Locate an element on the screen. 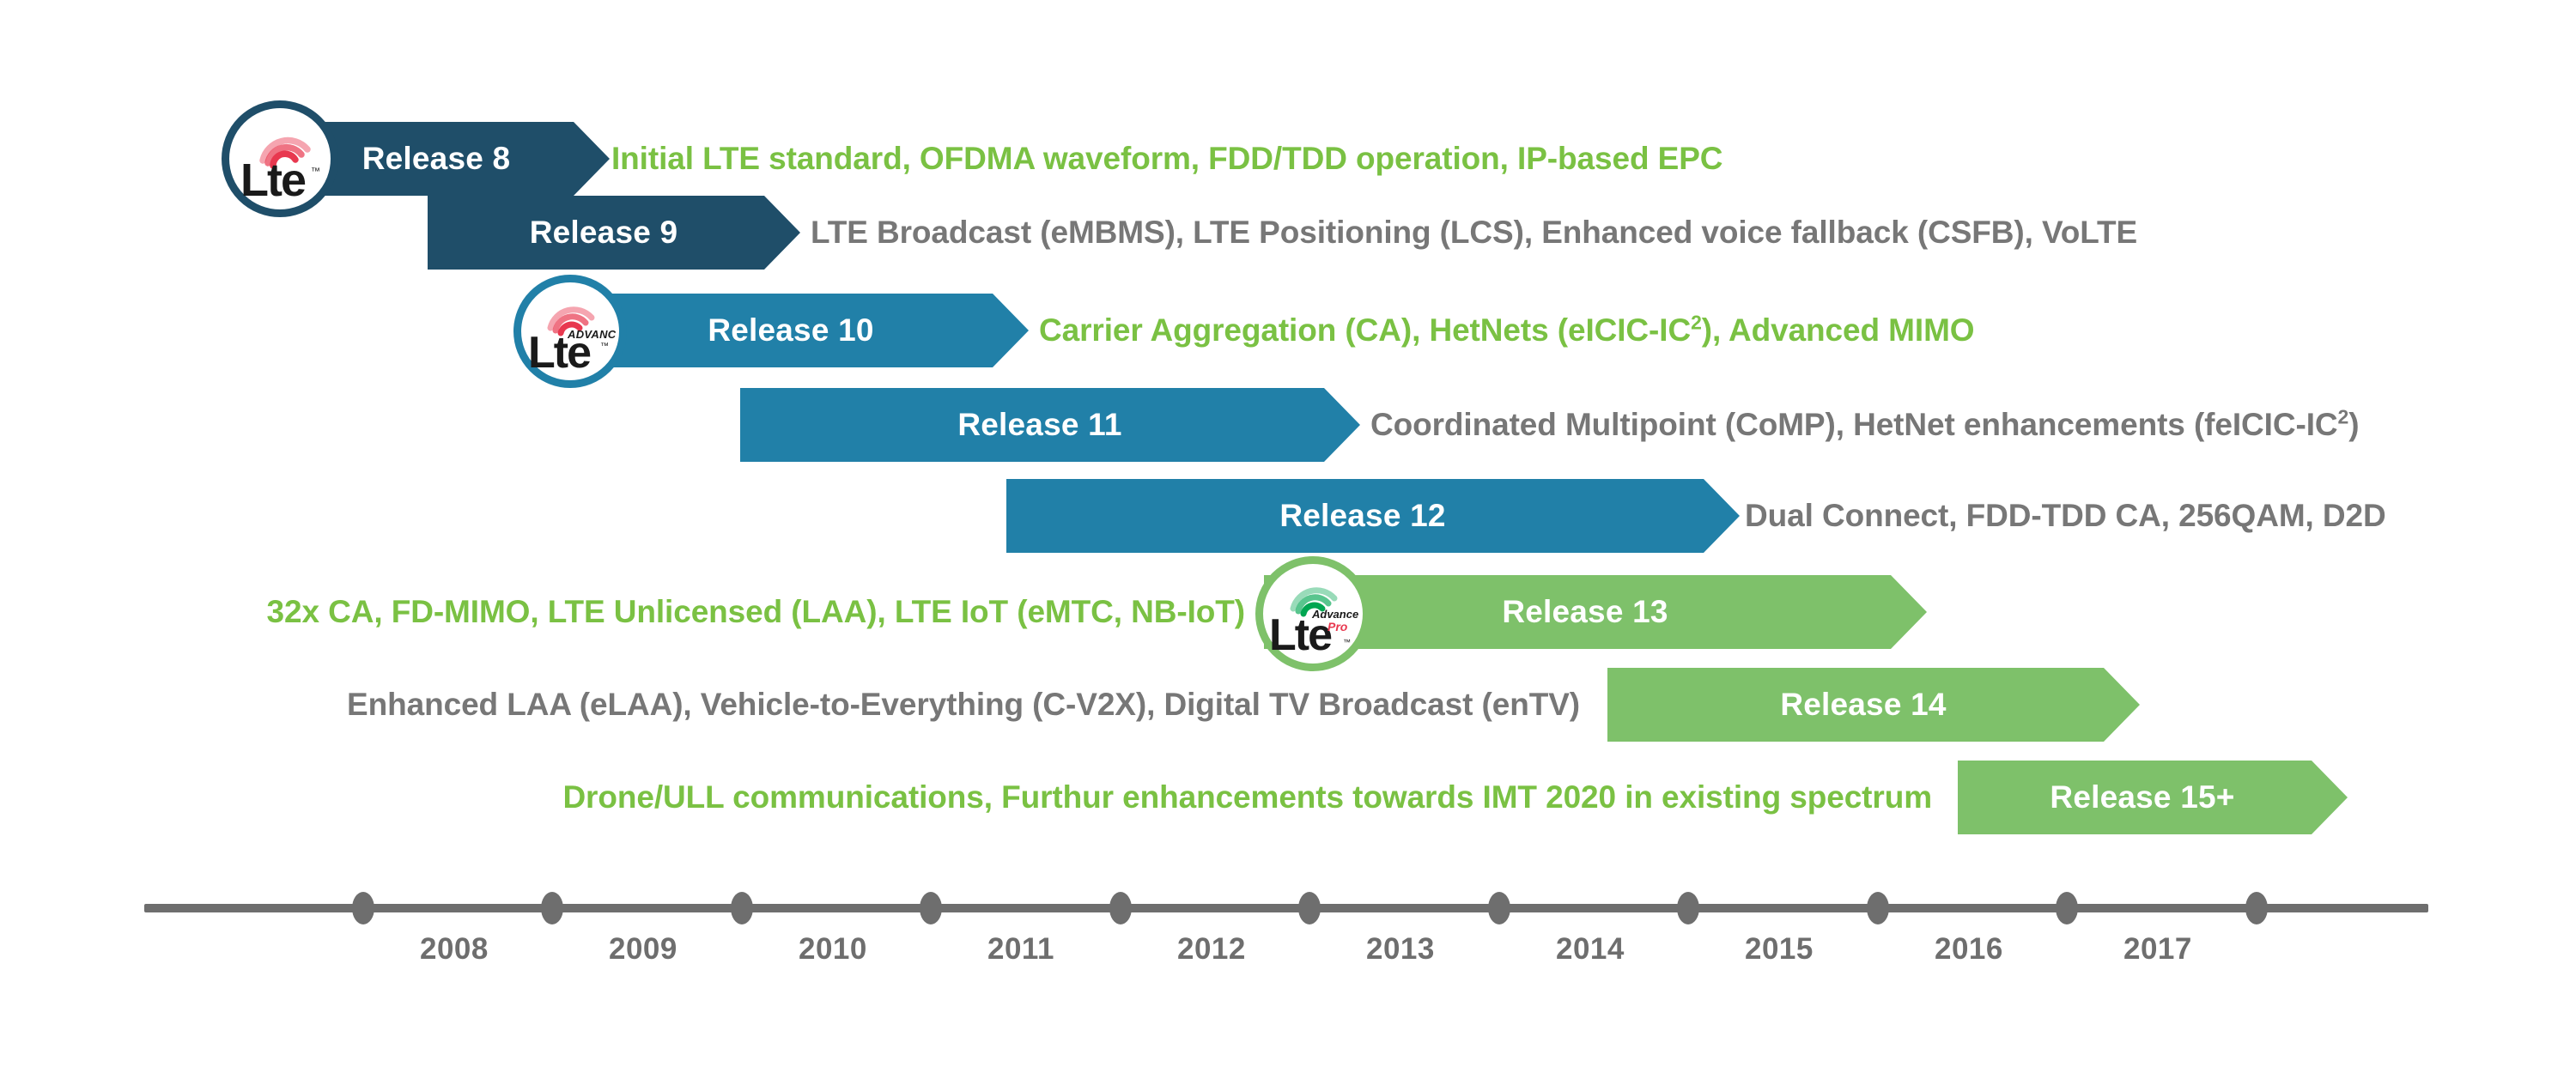 The height and width of the screenshot is (1091, 2576). lte-advanced-pro-logo-badge: Lte Advanced Pro ™ is located at coordinates (1312, 613).